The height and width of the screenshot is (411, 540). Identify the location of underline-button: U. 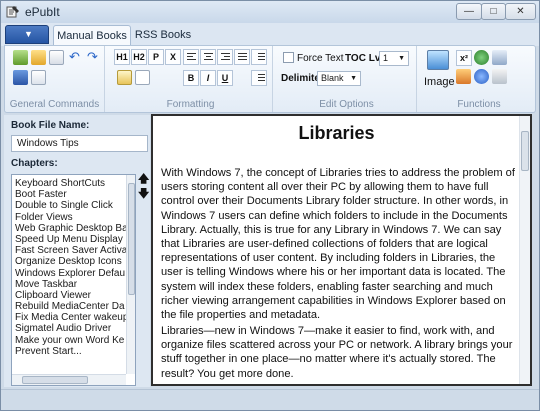
(225, 78).